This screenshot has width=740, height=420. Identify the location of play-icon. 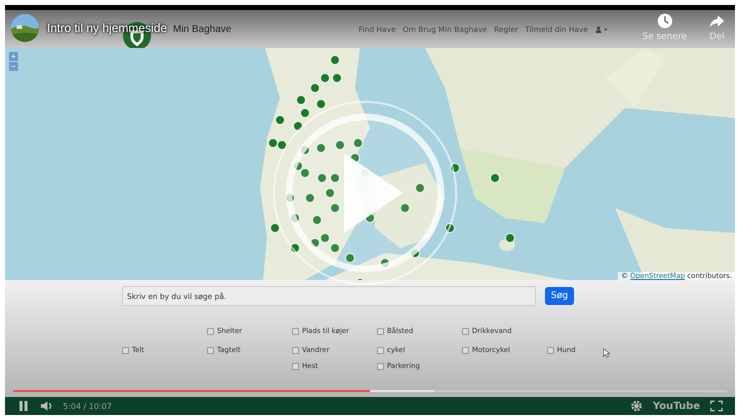
(365, 193).